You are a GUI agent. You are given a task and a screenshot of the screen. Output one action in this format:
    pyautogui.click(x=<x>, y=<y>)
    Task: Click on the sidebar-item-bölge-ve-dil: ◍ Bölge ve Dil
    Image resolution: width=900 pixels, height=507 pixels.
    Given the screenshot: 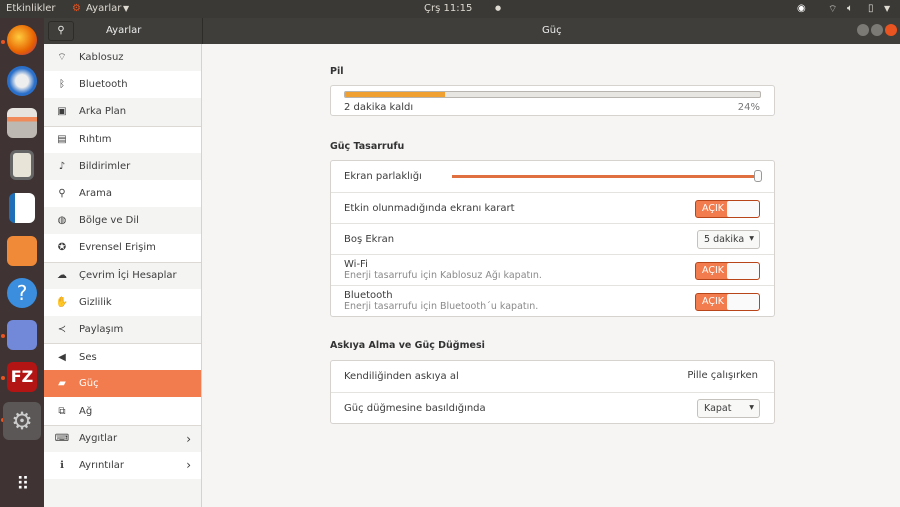 What is the action you would take?
    pyautogui.click(x=122, y=220)
    